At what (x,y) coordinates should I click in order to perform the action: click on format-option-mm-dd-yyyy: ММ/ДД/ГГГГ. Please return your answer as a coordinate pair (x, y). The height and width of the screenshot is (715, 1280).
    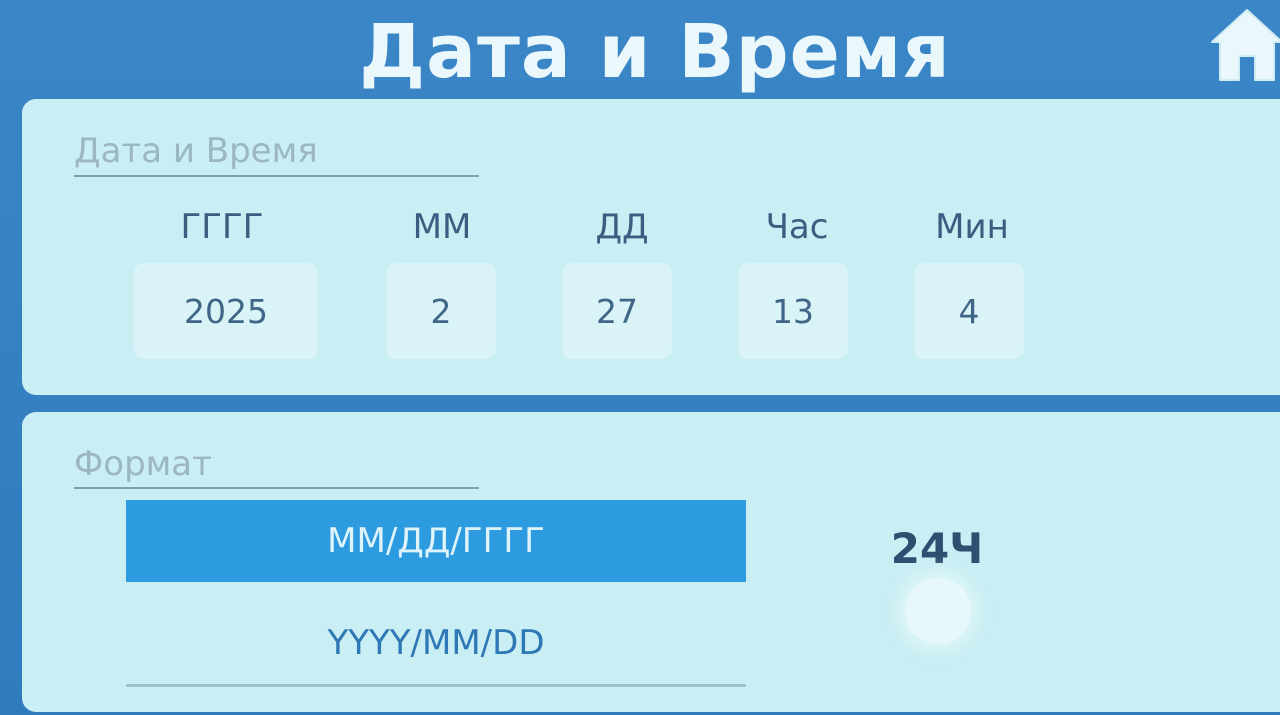
    Looking at the image, I should click on (436, 541).